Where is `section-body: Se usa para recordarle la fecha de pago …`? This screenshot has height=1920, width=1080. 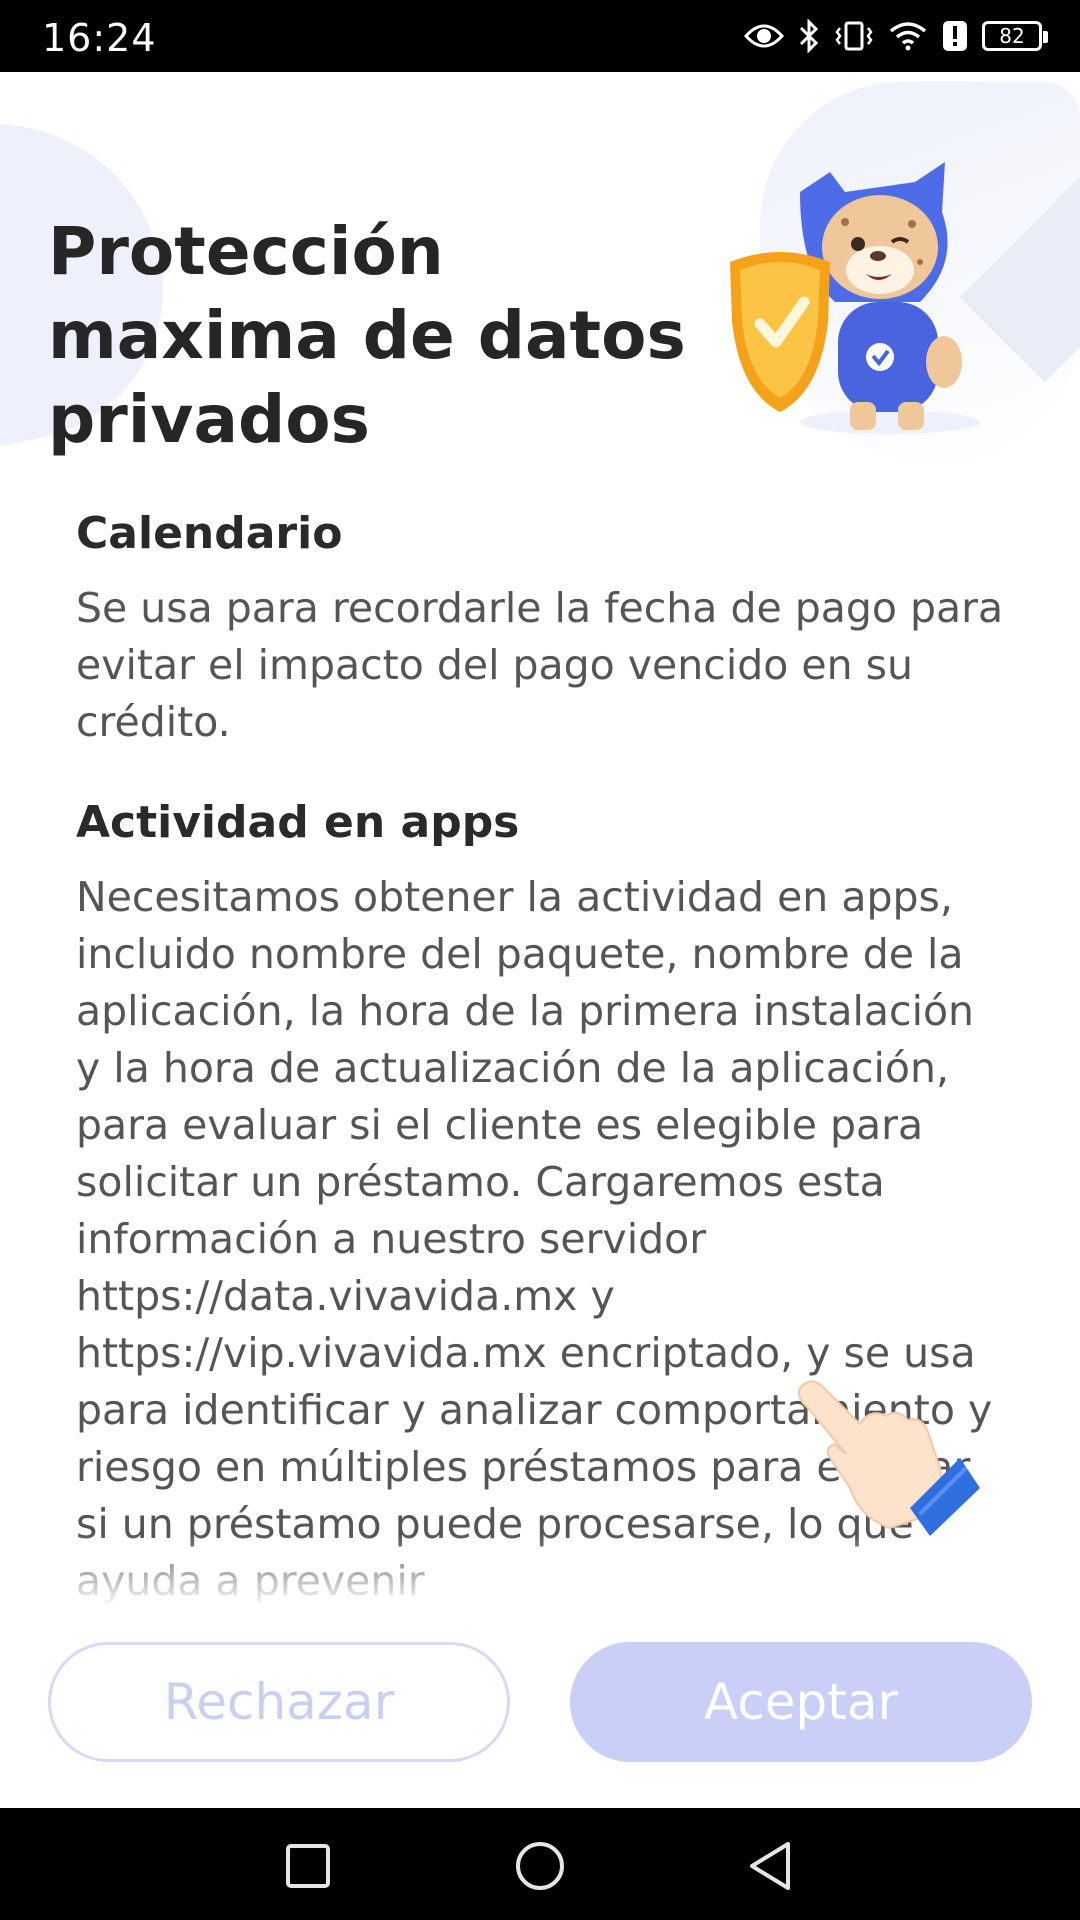 section-body: Se usa para recordarle la fecha de pago … is located at coordinates (540, 665).